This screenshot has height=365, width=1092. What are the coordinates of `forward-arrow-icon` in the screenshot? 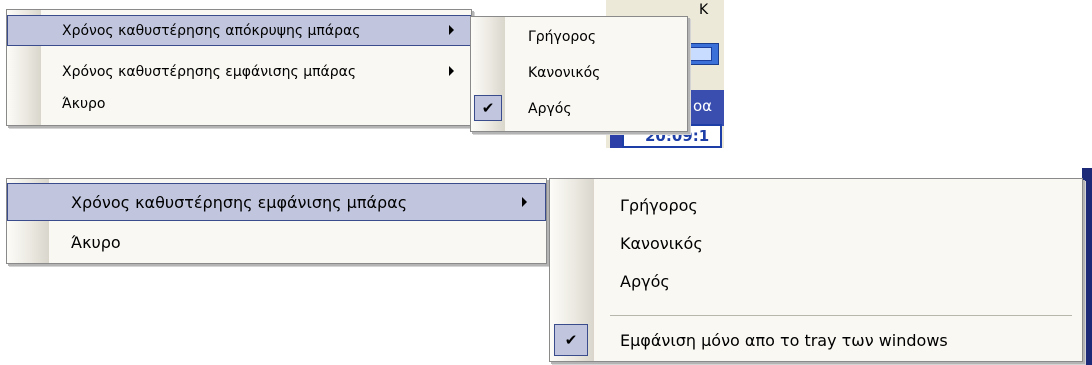 It's located at (701, 54).